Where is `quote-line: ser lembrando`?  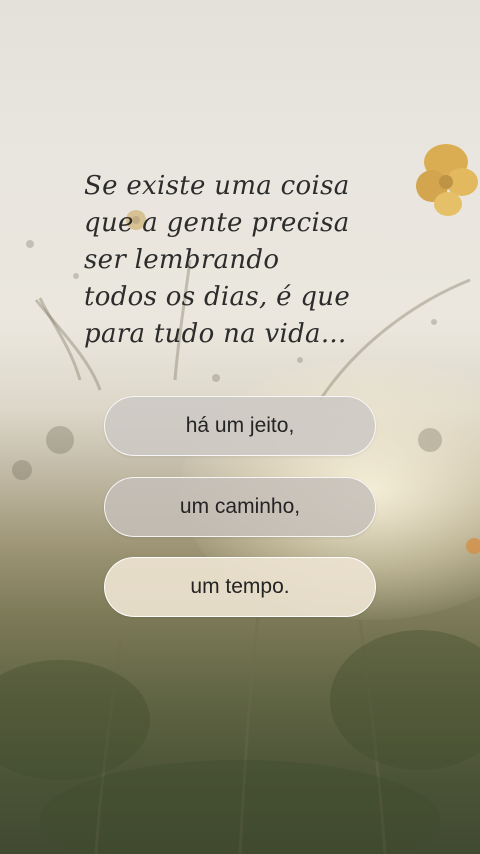
quote-line: ser lembrando is located at coordinates (182, 260).